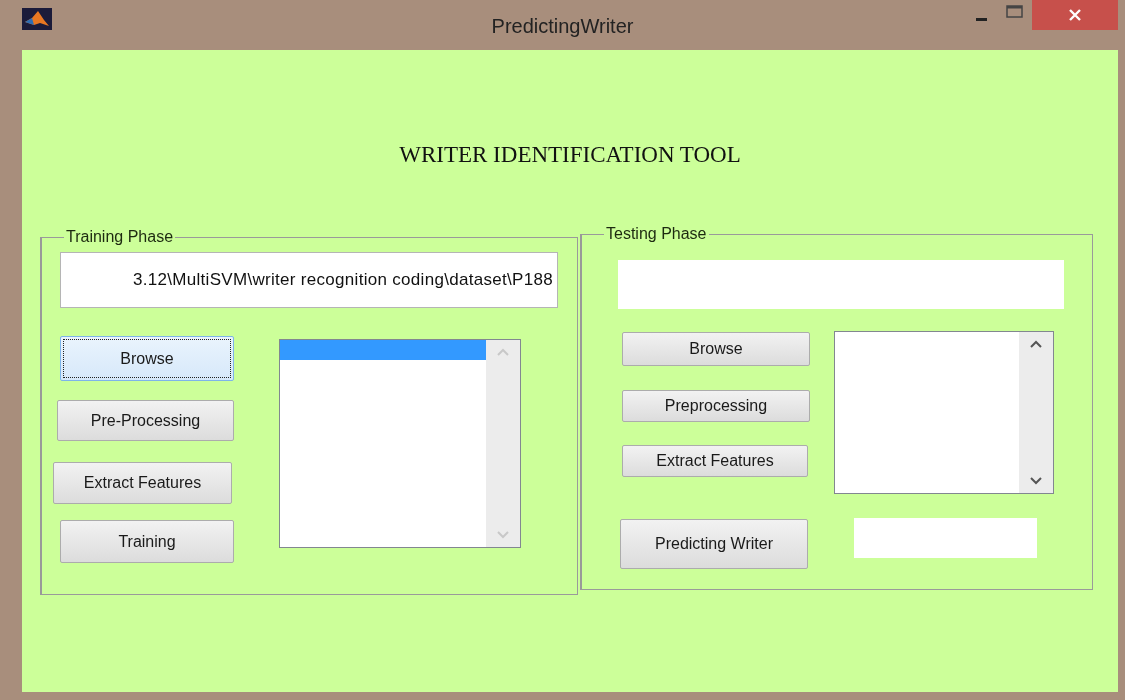 The height and width of the screenshot is (700, 1125). What do you see at coordinates (1036, 412) in the screenshot?
I see `scrollbar` at bounding box center [1036, 412].